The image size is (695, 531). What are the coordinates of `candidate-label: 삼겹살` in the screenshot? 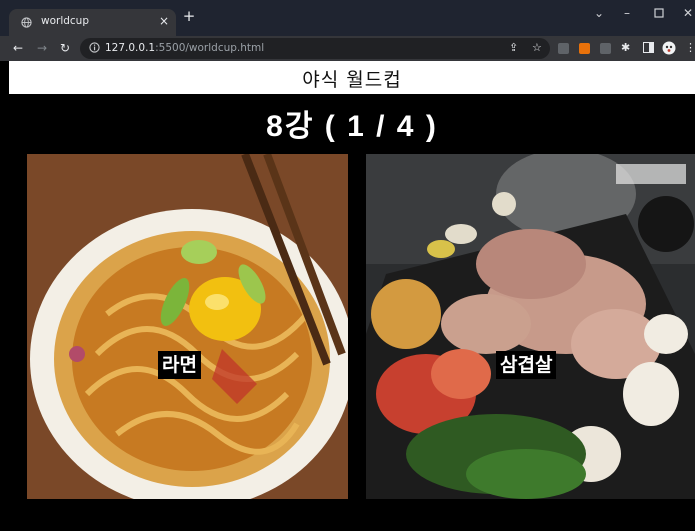 It's located at (526, 365).